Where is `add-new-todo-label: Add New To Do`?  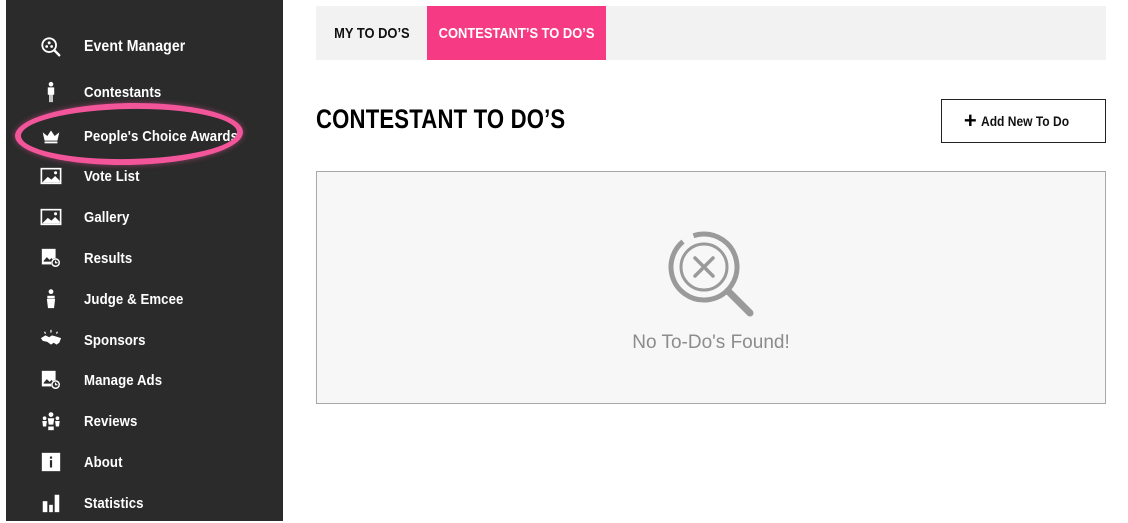
add-new-todo-label: Add New To Do is located at coordinates (1024, 121).